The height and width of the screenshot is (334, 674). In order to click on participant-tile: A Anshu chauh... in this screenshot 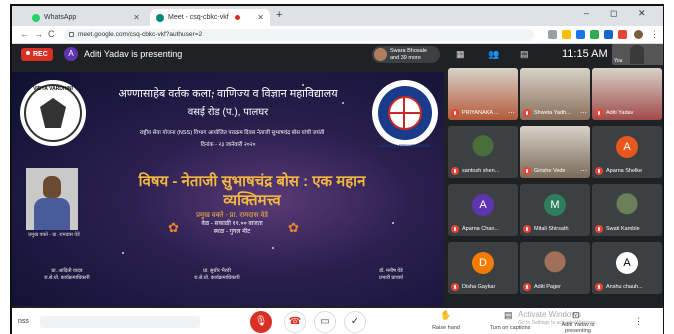, I will do `click(627, 268)`.